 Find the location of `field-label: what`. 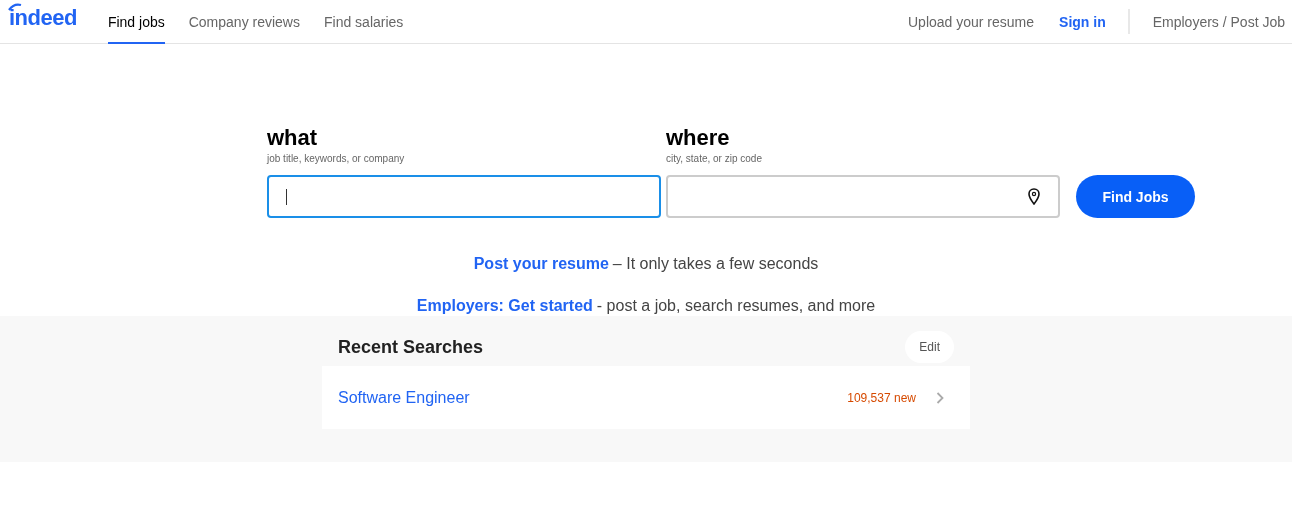

field-label: what is located at coordinates (293, 138).